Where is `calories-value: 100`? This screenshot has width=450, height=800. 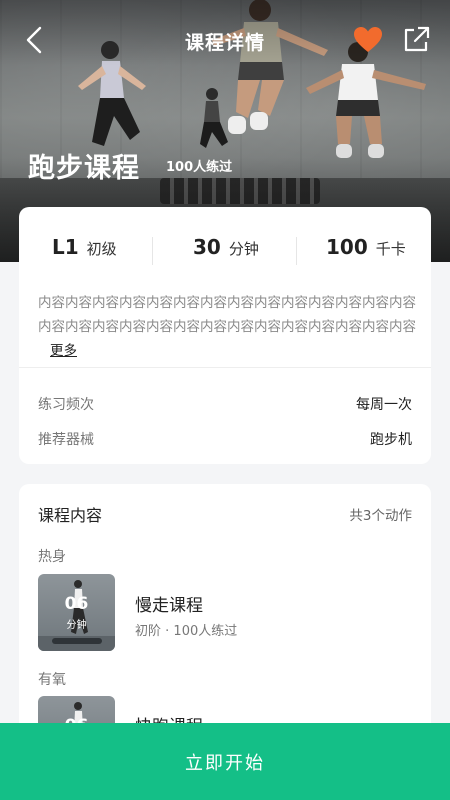
calories-value: 100 is located at coordinates (347, 247).